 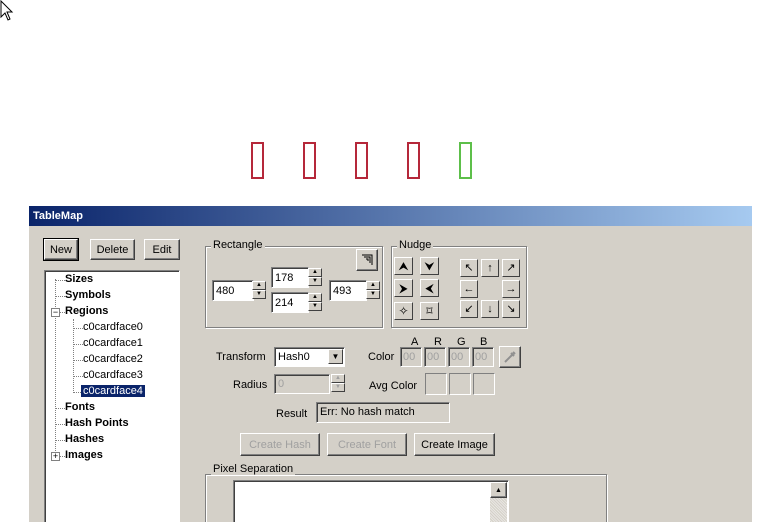 I want to click on create-image-button: Create Image, so click(x=454, y=444).